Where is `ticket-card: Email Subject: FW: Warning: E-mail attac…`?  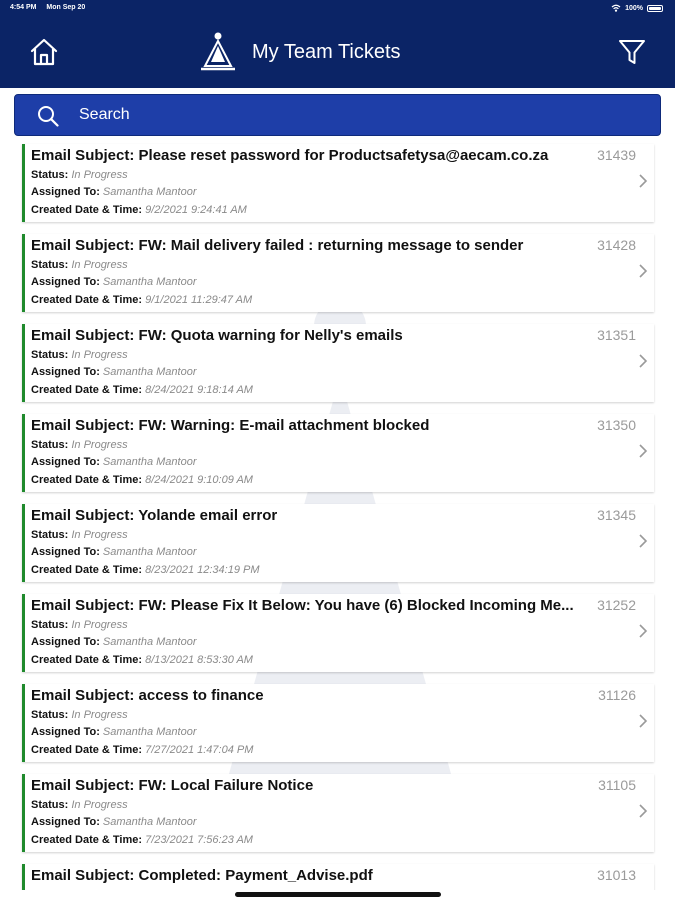 ticket-card: Email Subject: FW: Warning: E-mail attac… is located at coordinates (338, 453).